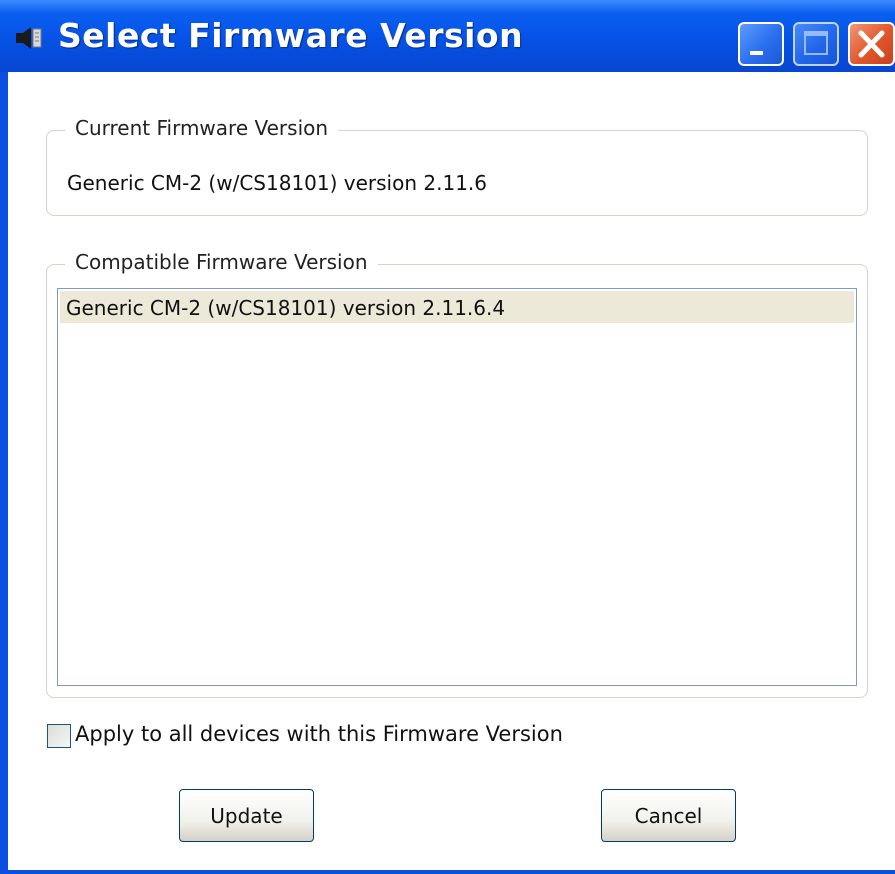 Image resolution: width=895 pixels, height=874 pixels. What do you see at coordinates (761, 44) in the screenshot?
I see `minimize-button` at bounding box center [761, 44].